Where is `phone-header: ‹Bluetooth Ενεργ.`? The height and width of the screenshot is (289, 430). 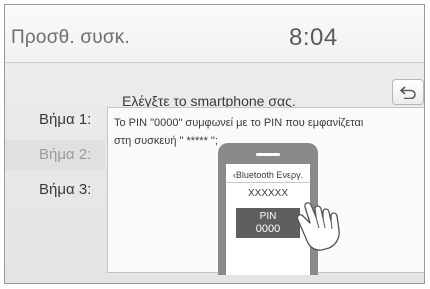 phone-header: ‹Bluetooth Ενεργ. is located at coordinates (268, 175).